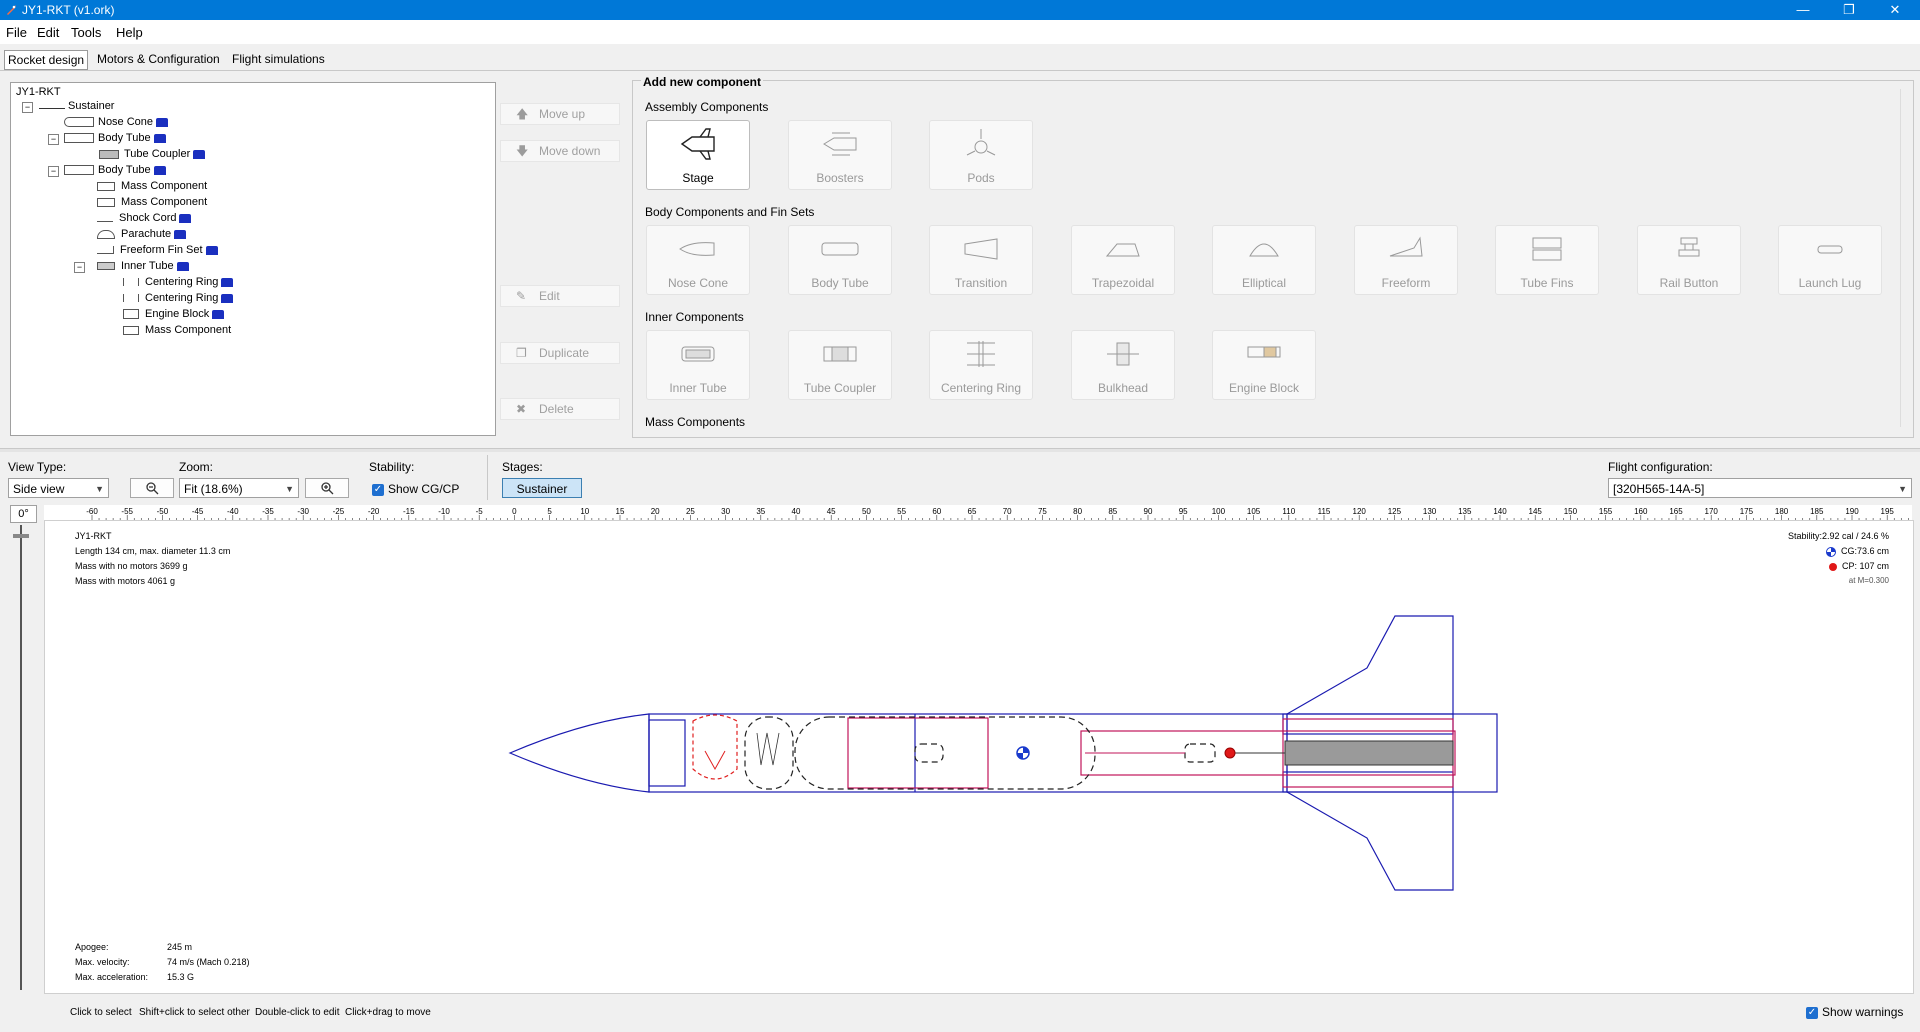  I want to click on close-button: ✕, so click(1895, 10).